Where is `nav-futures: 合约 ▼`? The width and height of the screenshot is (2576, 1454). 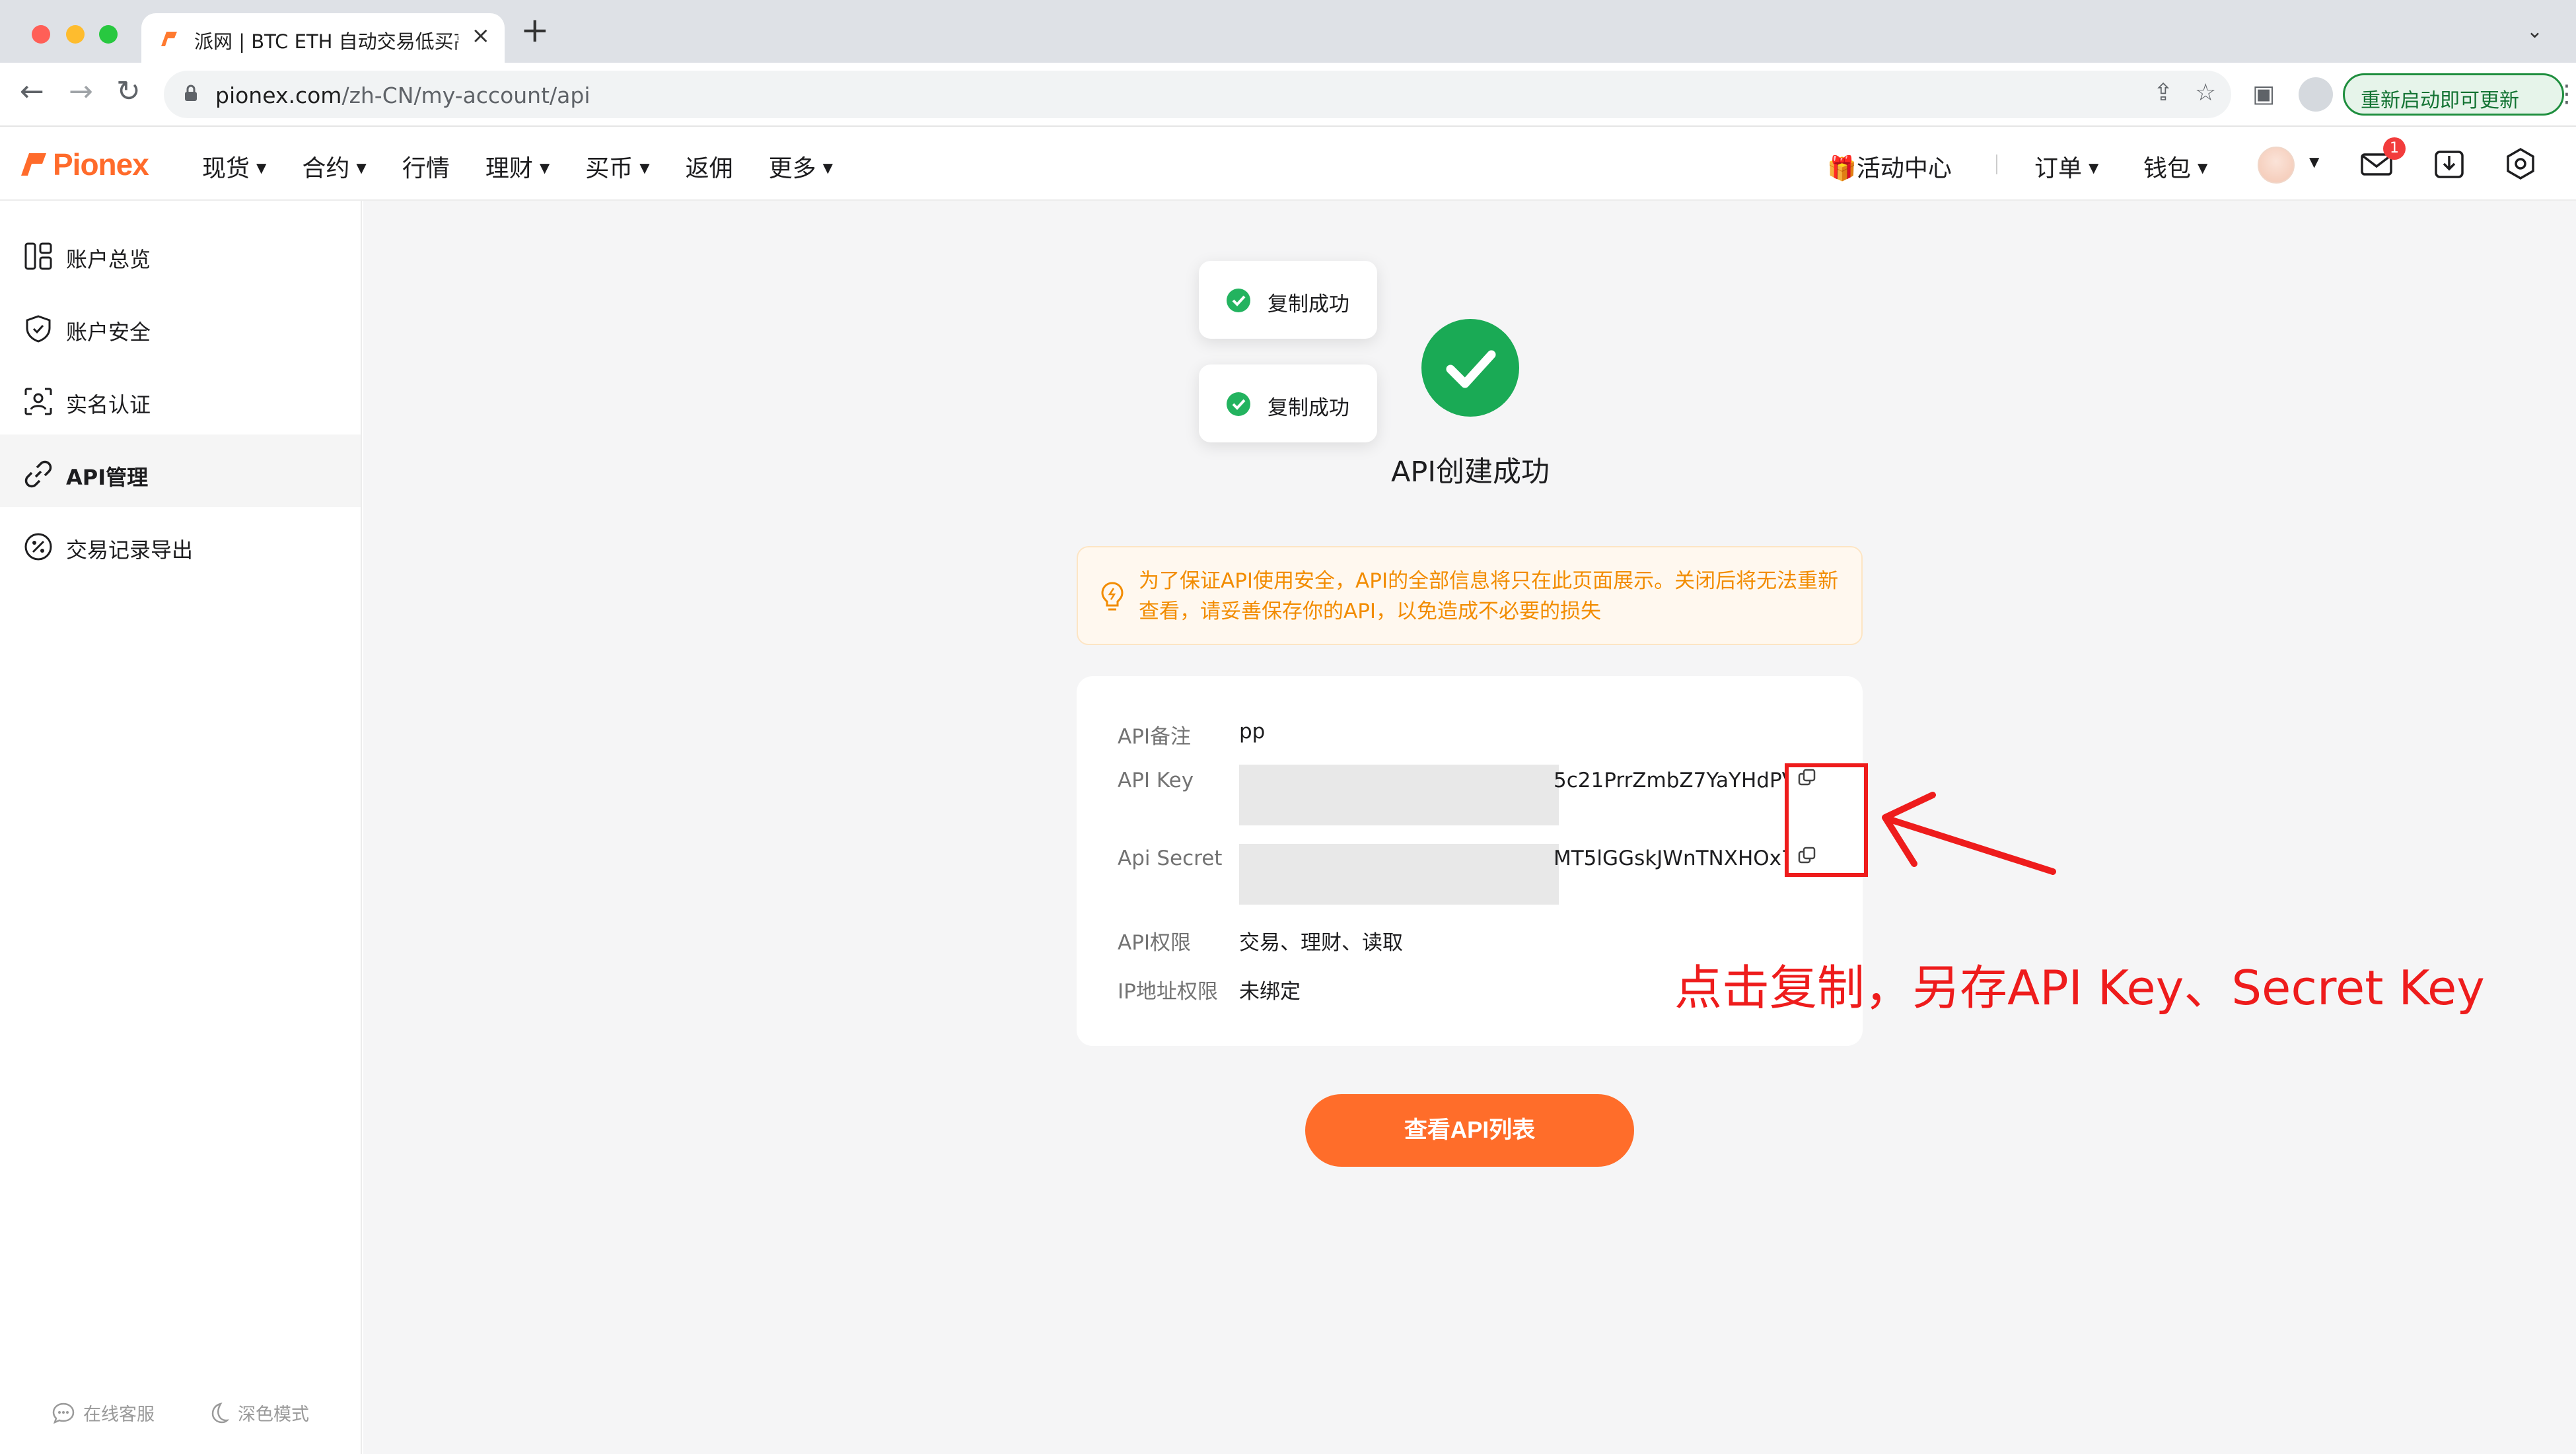 nav-futures: 合约 ▼ is located at coordinates (334, 166).